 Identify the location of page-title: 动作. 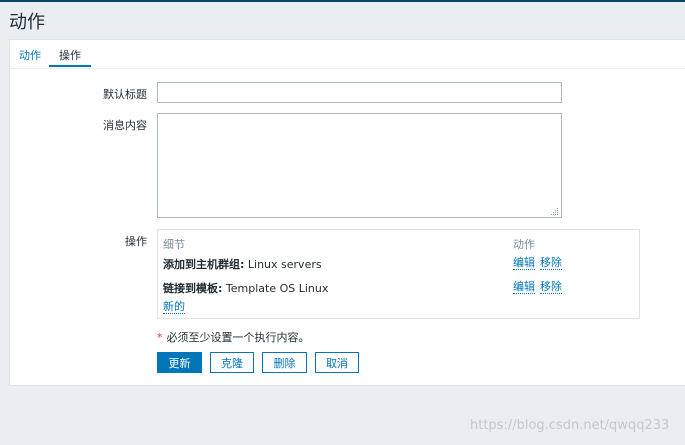
(27, 22).